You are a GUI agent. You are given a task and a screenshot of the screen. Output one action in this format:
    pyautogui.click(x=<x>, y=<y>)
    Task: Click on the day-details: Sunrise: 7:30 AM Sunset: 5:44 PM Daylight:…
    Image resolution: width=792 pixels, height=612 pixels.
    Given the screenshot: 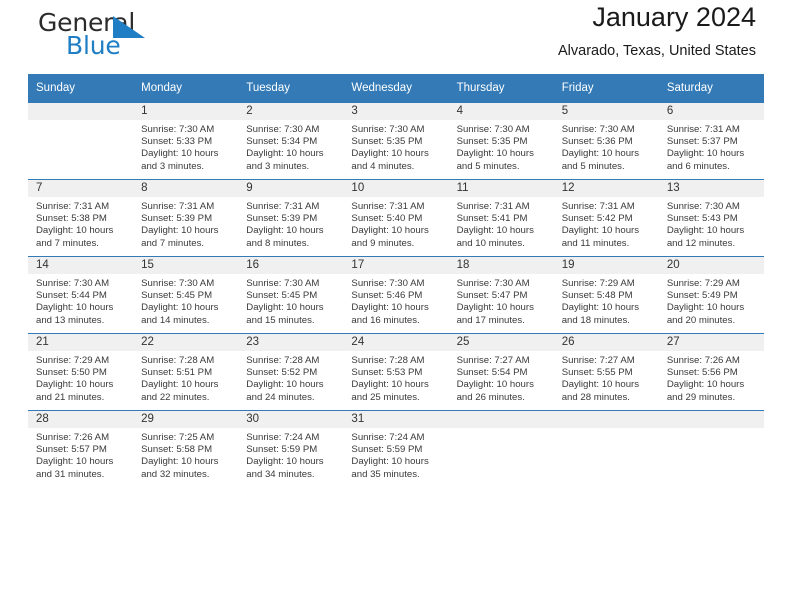 What is the action you would take?
    pyautogui.click(x=80, y=300)
    